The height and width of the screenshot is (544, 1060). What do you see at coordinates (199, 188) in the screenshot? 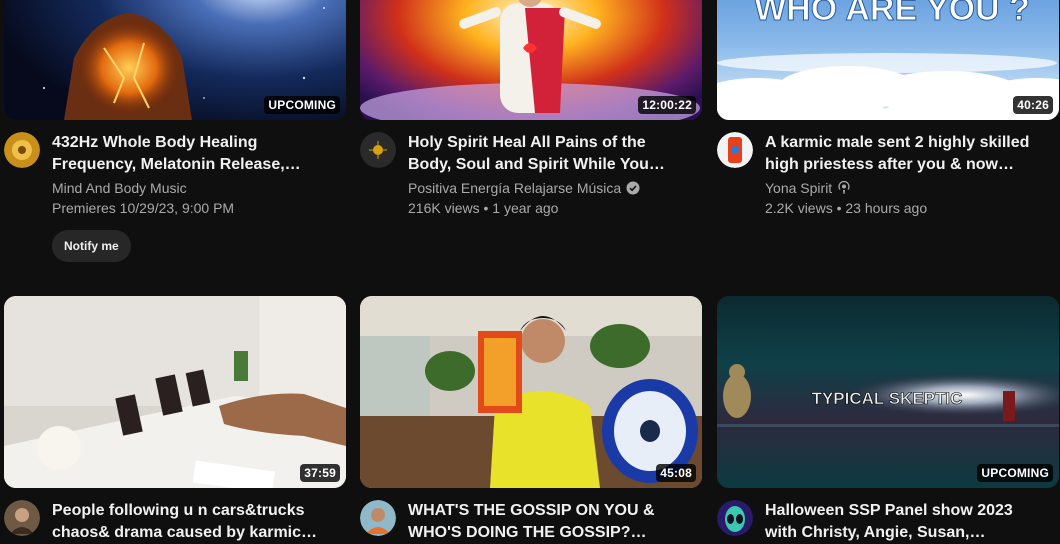
I see `channel-name: Mind And Body Music` at bounding box center [199, 188].